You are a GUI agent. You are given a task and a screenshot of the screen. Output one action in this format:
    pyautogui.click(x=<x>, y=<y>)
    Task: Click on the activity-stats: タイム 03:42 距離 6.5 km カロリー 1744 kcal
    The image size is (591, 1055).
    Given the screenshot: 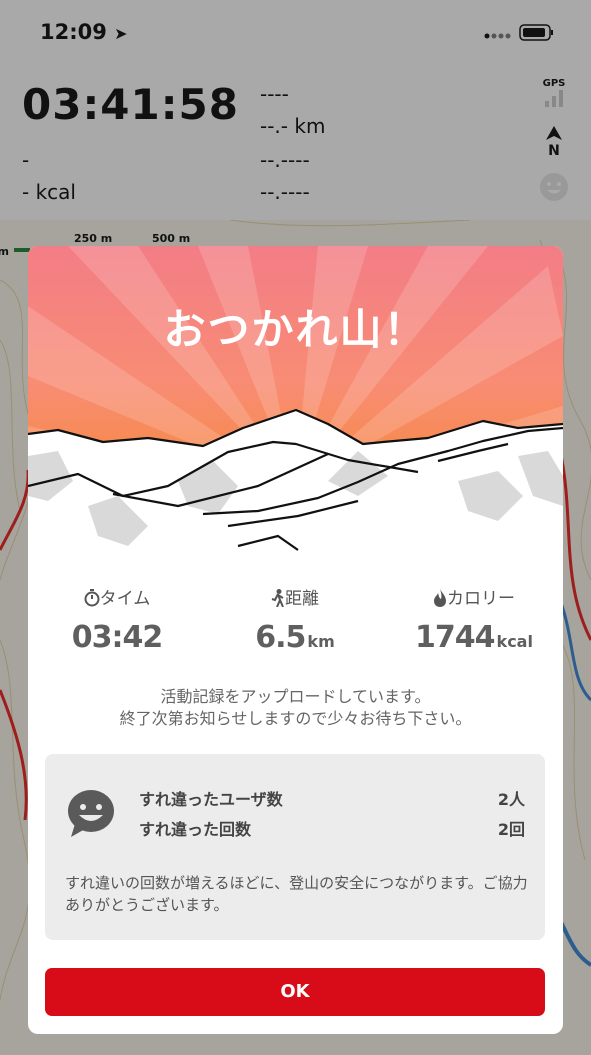 What is the action you would take?
    pyautogui.click(x=295, y=626)
    